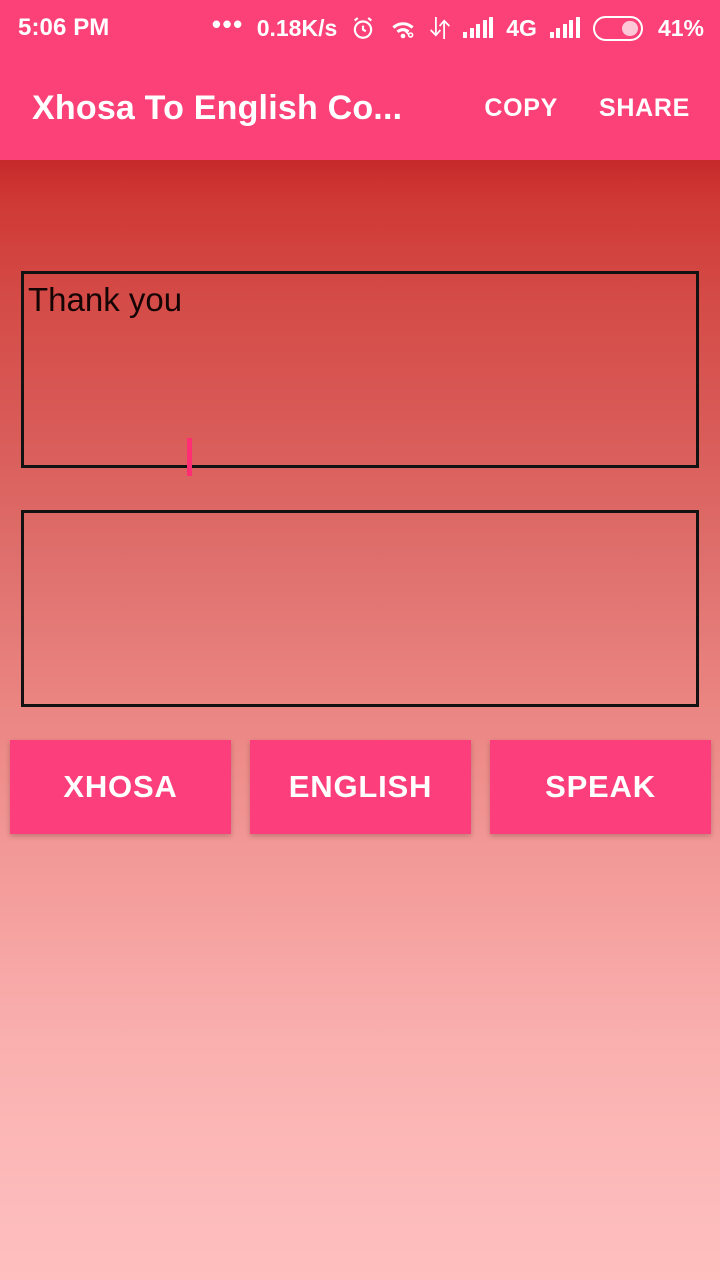 The width and height of the screenshot is (720, 1280). Describe the element at coordinates (521, 27) in the screenshot. I see `network-type-label: 4G` at that location.